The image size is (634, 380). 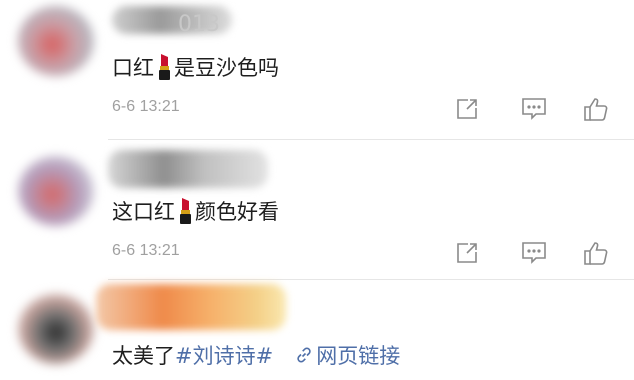 I want to click on comment-text-plain: 太美了, so click(x=143, y=356).